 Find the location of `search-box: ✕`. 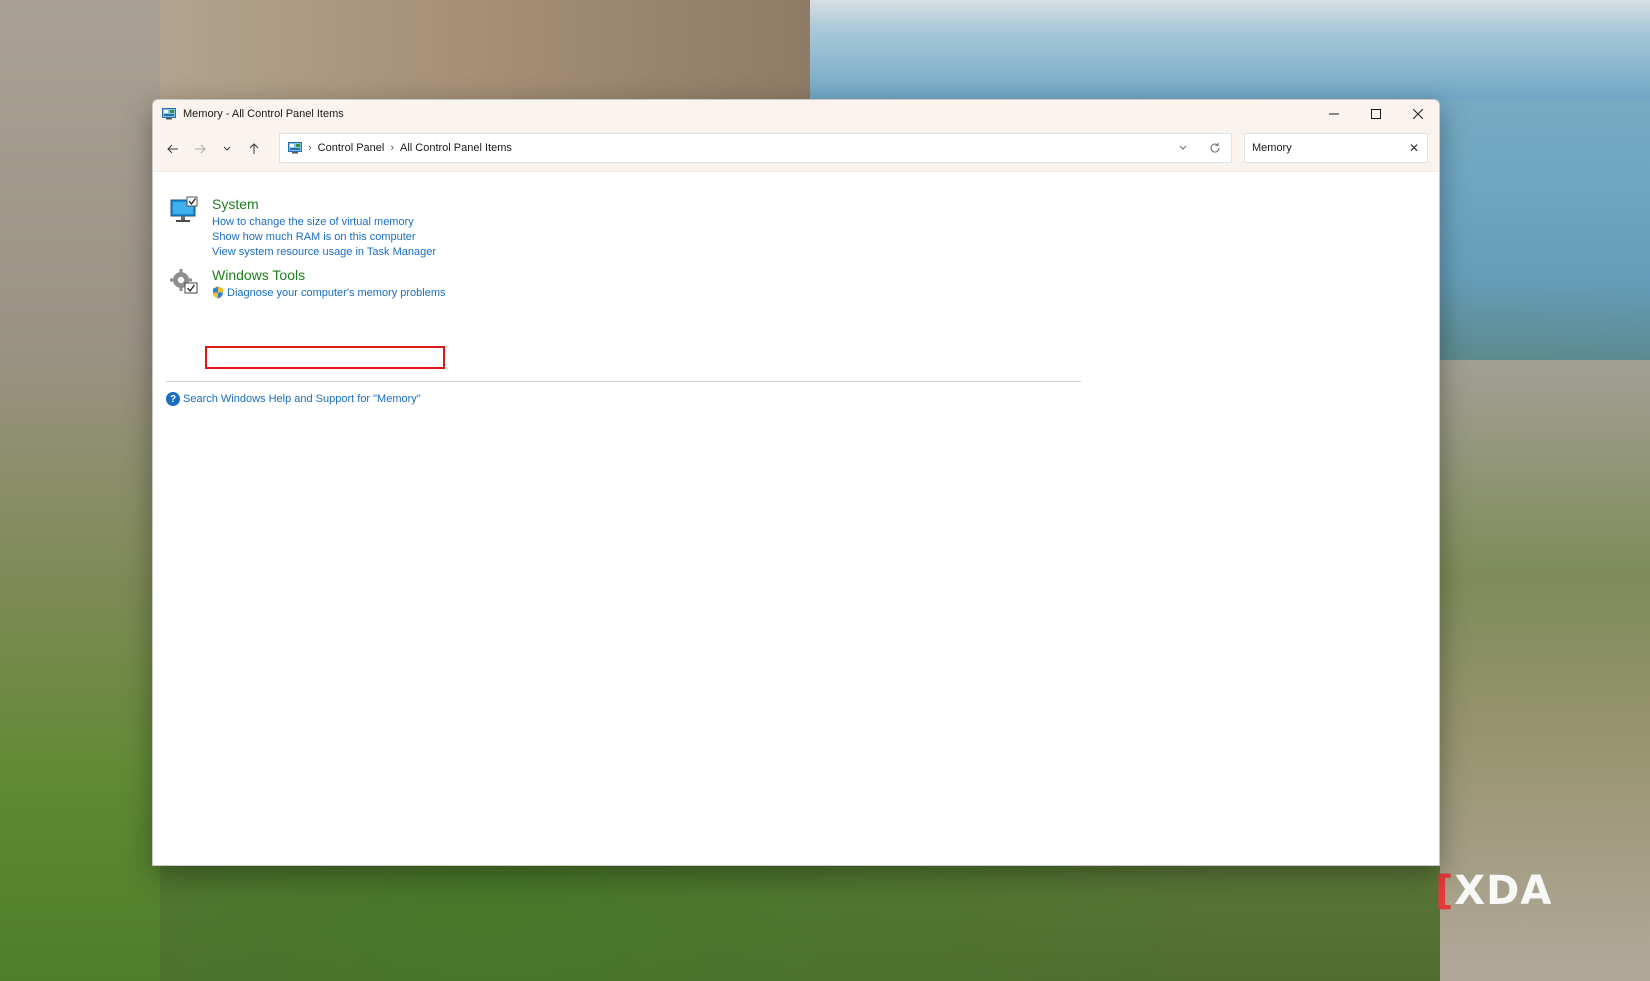

search-box: ✕ is located at coordinates (1336, 148).